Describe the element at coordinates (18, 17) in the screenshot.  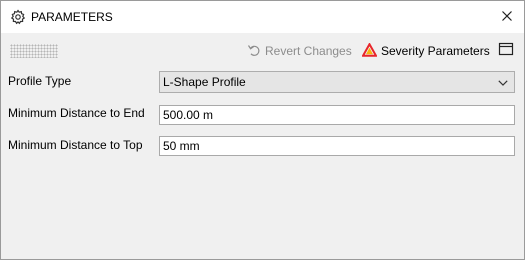
I see `gear-icon` at that location.